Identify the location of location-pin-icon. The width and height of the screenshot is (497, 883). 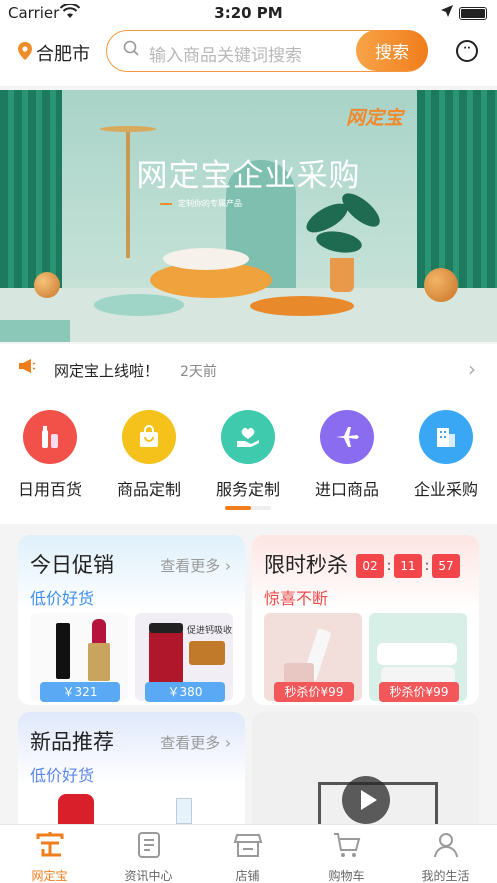
(25, 53).